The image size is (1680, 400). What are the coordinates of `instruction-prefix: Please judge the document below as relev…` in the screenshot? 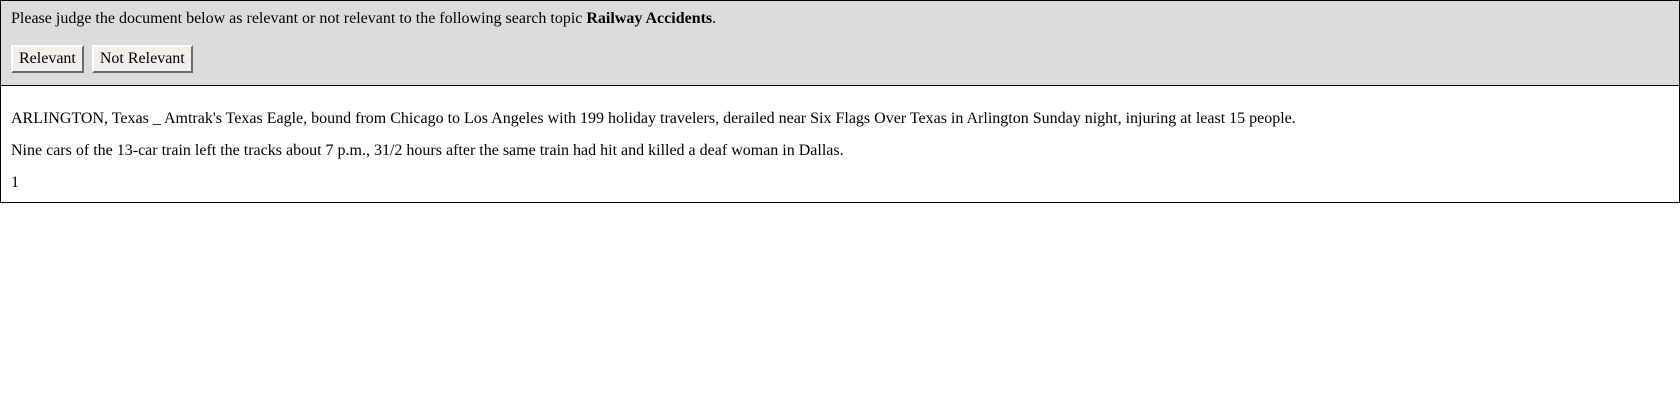 It's located at (299, 18).